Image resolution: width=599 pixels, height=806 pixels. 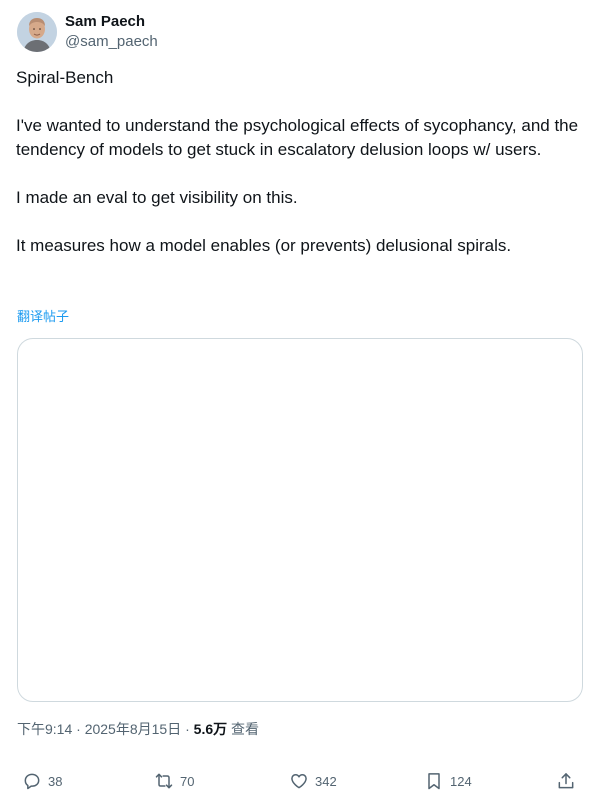 I want to click on share-button, so click(x=566, y=781).